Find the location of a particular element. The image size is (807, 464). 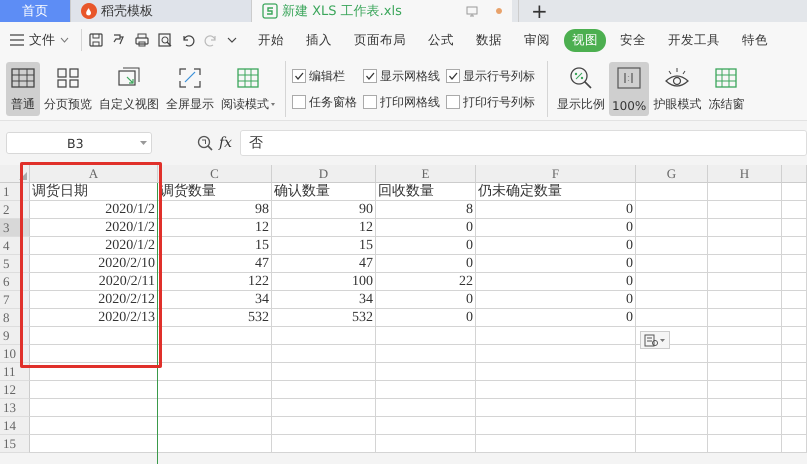

zoom-button: 冻结窗 is located at coordinates (726, 89).